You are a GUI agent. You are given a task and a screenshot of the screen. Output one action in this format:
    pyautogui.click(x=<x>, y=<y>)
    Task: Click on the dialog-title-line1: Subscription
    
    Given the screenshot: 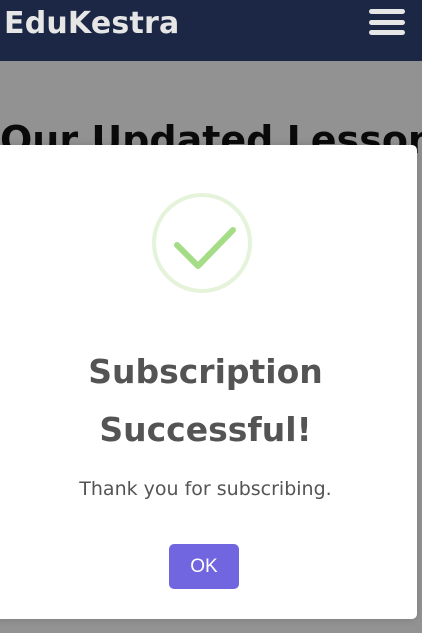 What is the action you would take?
    pyautogui.click(x=205, y=371)
    